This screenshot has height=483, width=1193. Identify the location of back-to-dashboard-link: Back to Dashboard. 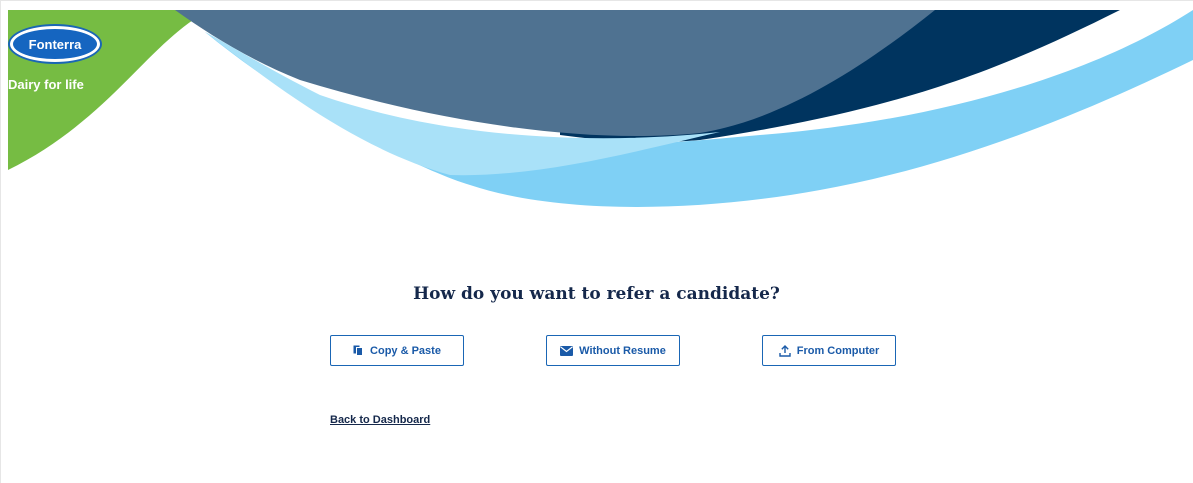
(380, 420).